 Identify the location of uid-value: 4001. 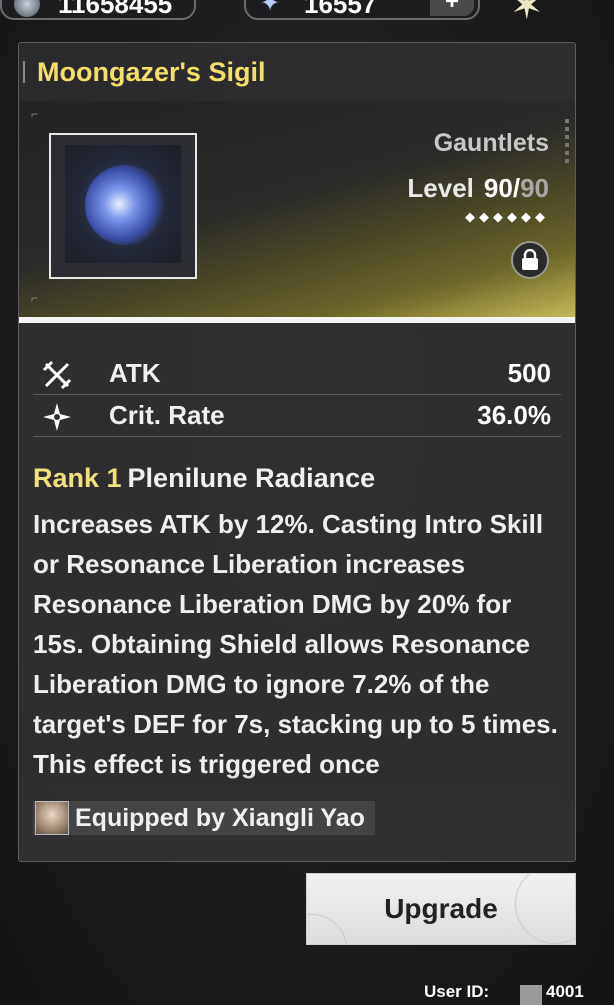
(565, 991).